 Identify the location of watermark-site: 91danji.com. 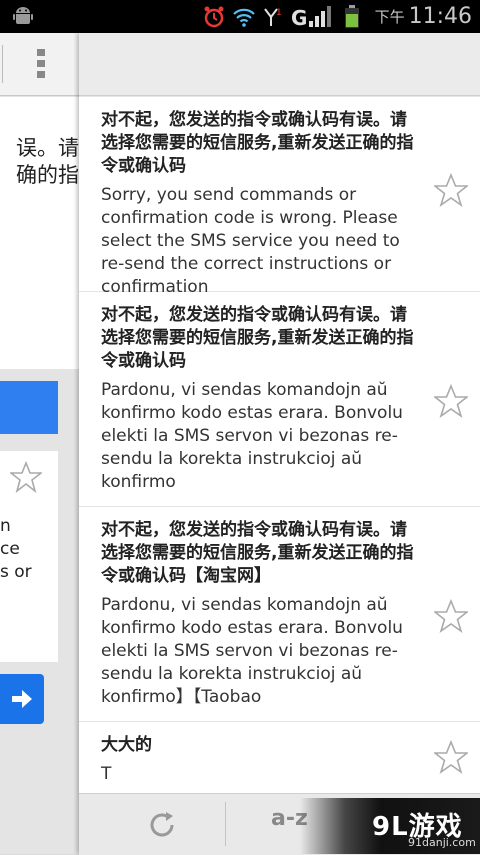
(442, 842).